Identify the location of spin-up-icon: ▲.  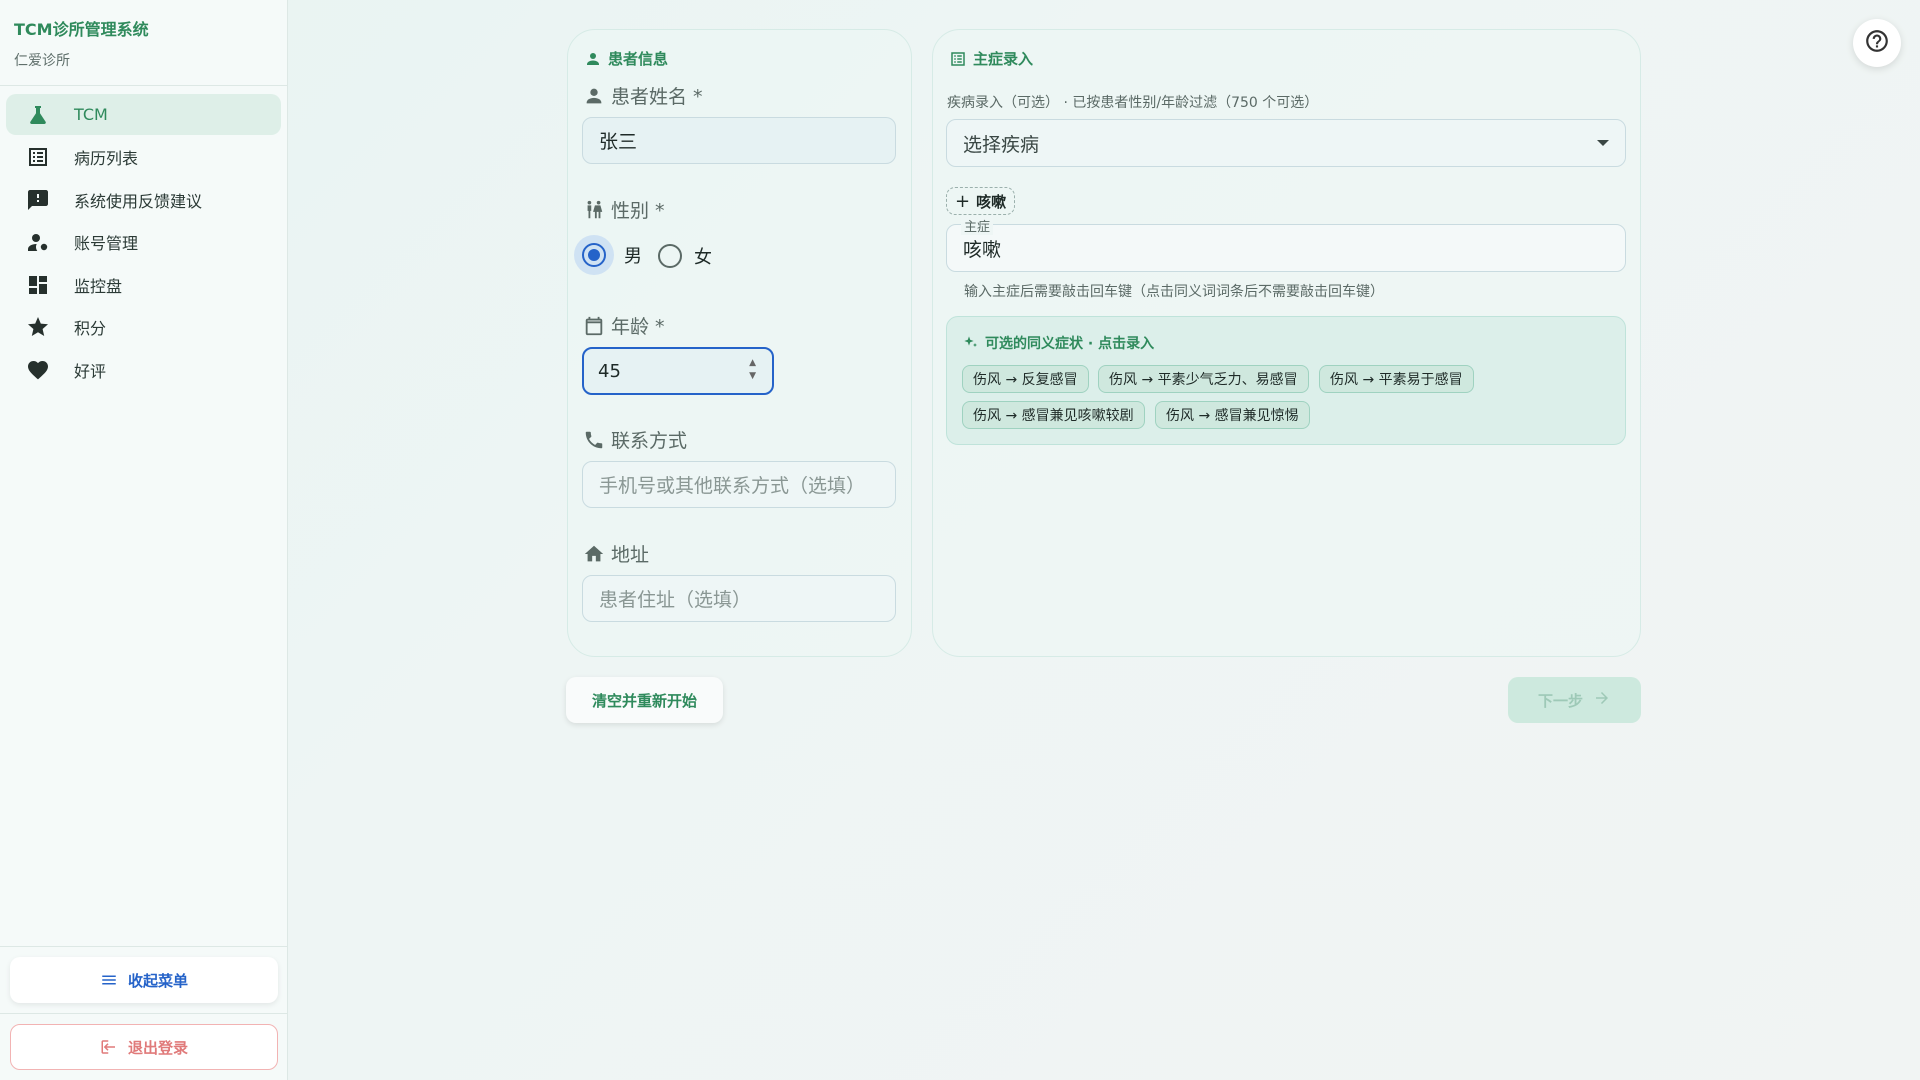
(752, 363).